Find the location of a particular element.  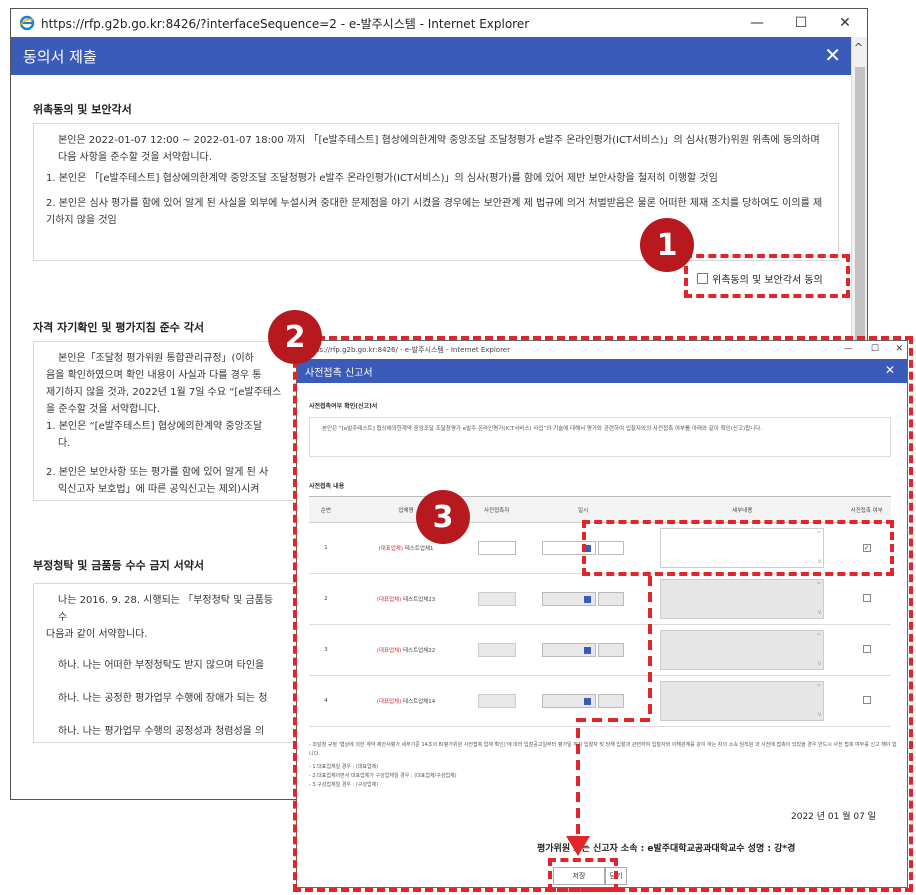

step-badge-1: 1 is located at coordinates (667, 245).